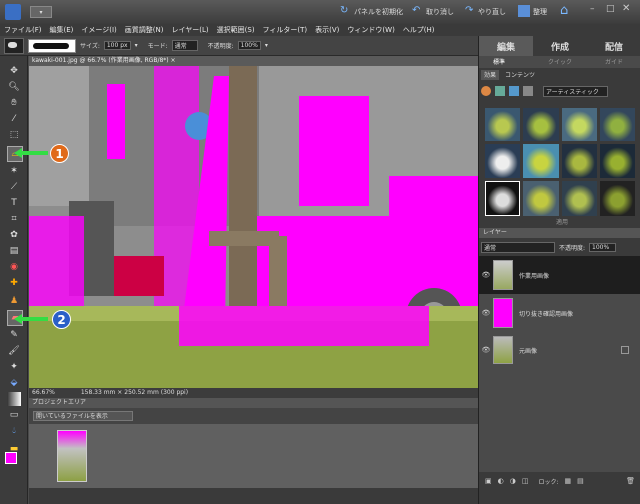 The image size is (640, 504). I want to click on effects-tab: 効果, so click(490, 75).